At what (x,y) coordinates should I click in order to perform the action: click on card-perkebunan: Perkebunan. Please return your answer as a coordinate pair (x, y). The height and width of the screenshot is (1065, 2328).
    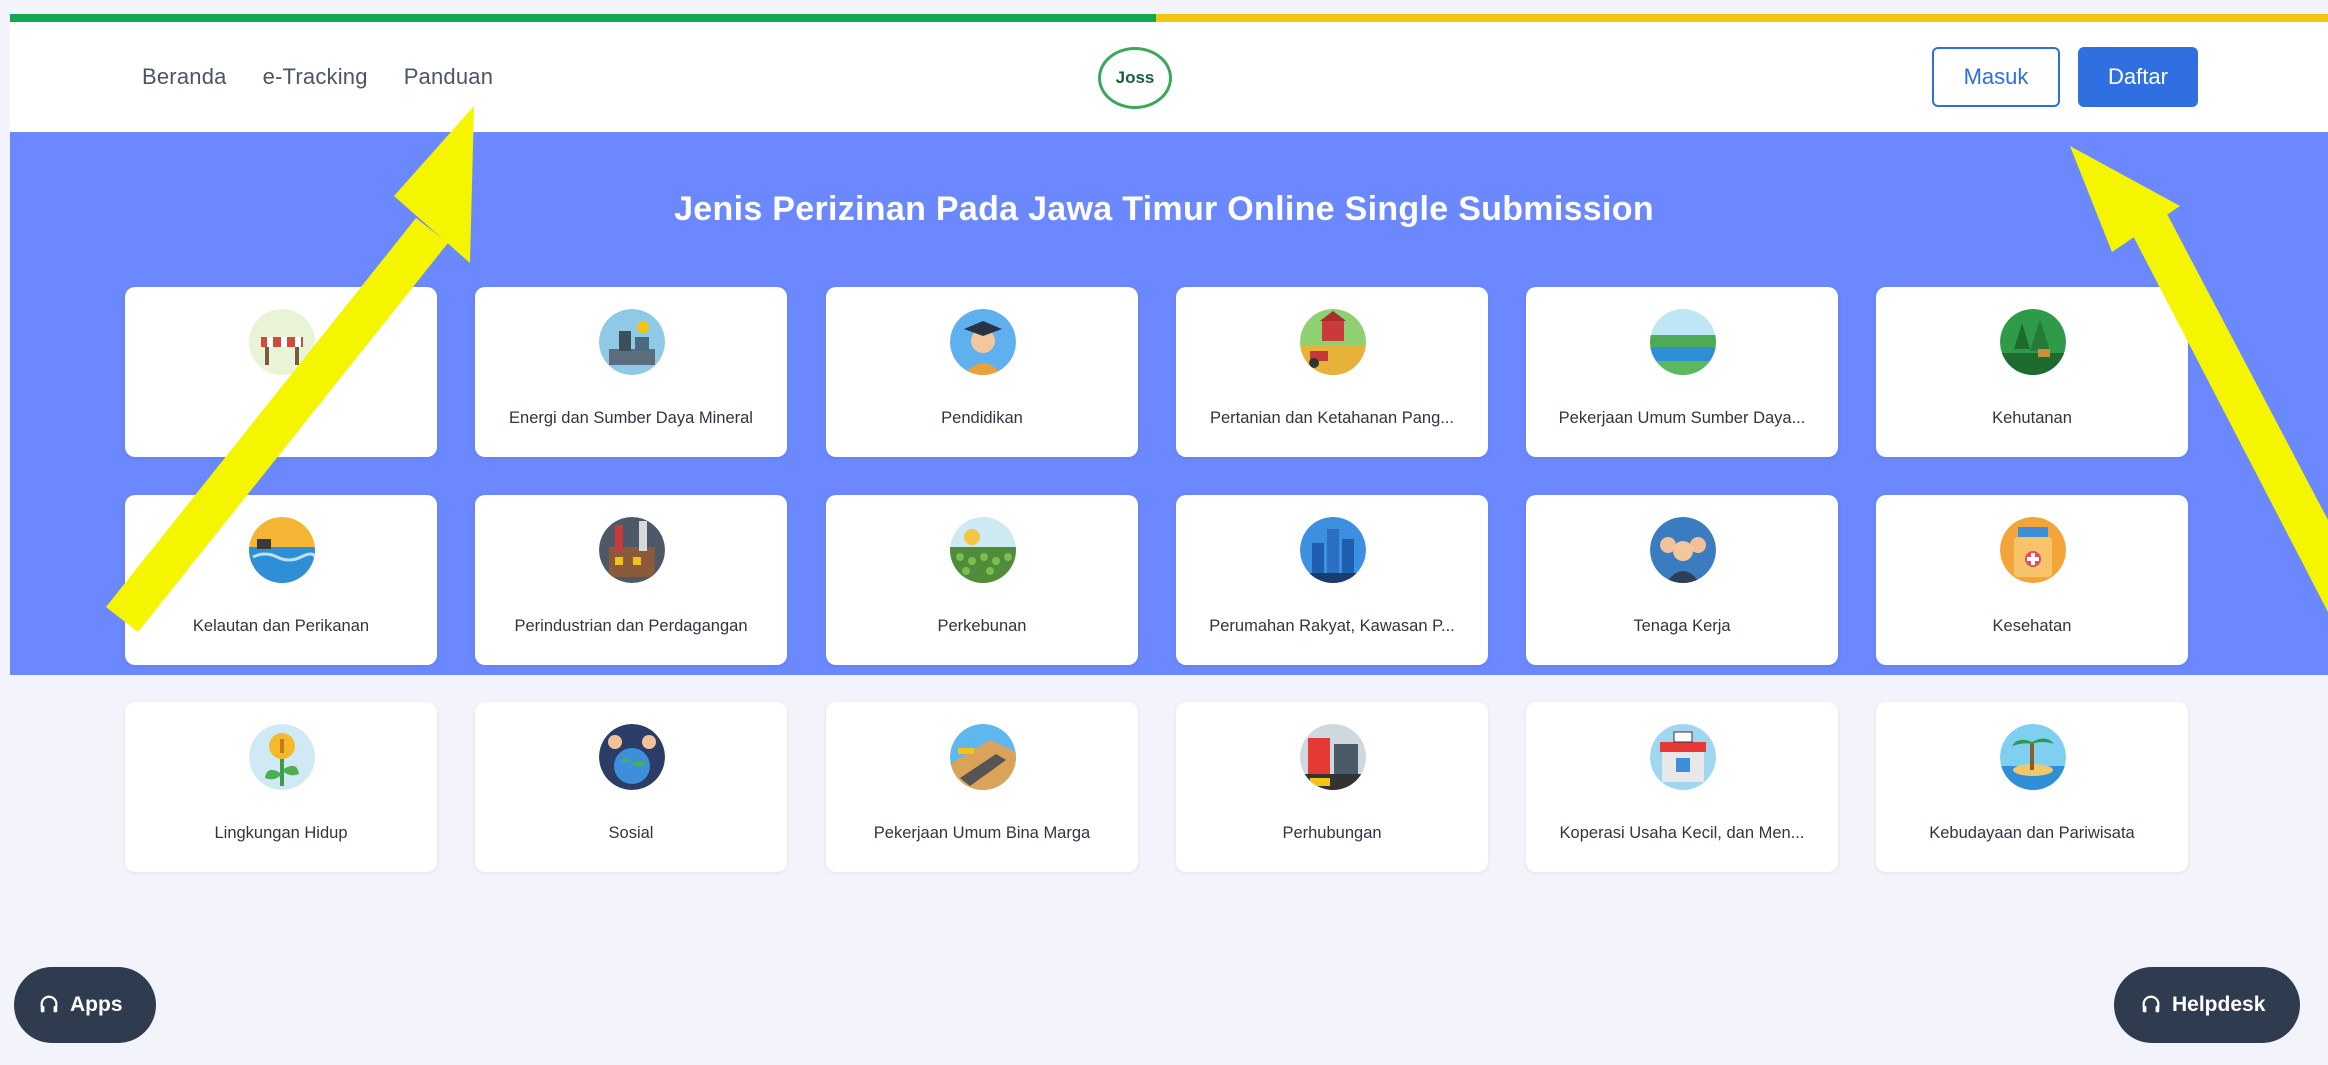
    Looking at the image, I should click on (982, 580).